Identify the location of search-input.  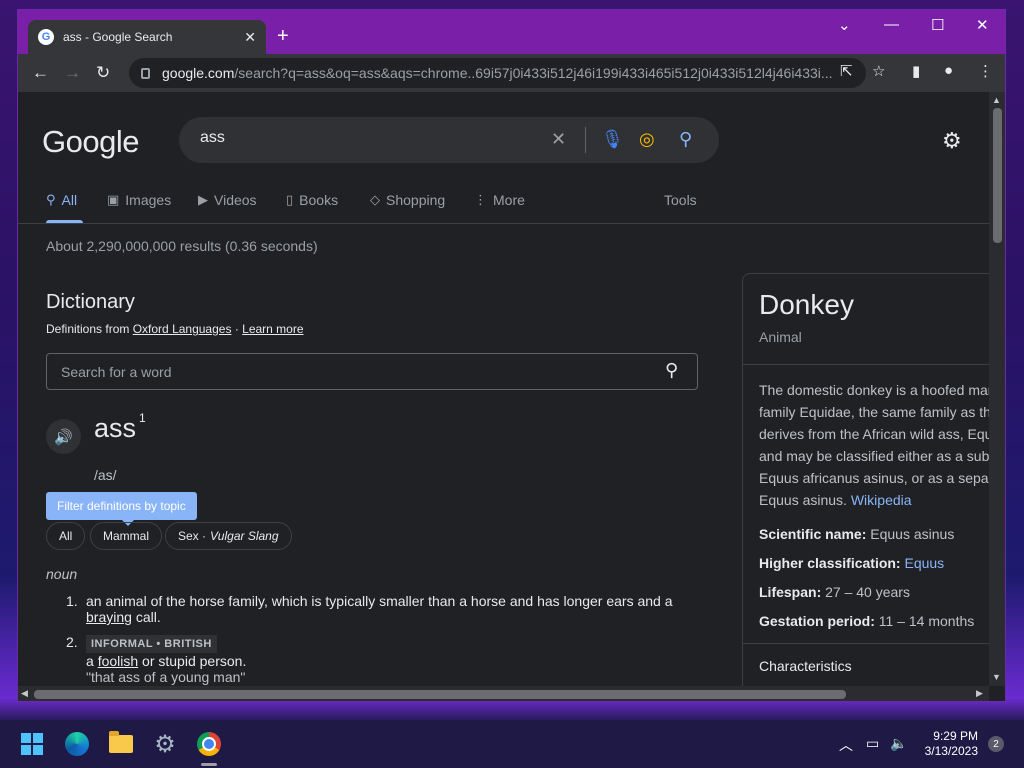
(360, 138).